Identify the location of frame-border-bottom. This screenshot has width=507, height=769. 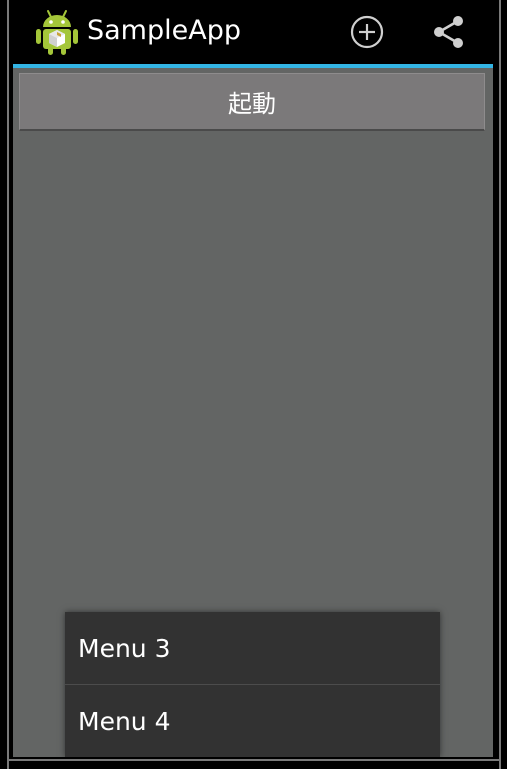
(254, 760).